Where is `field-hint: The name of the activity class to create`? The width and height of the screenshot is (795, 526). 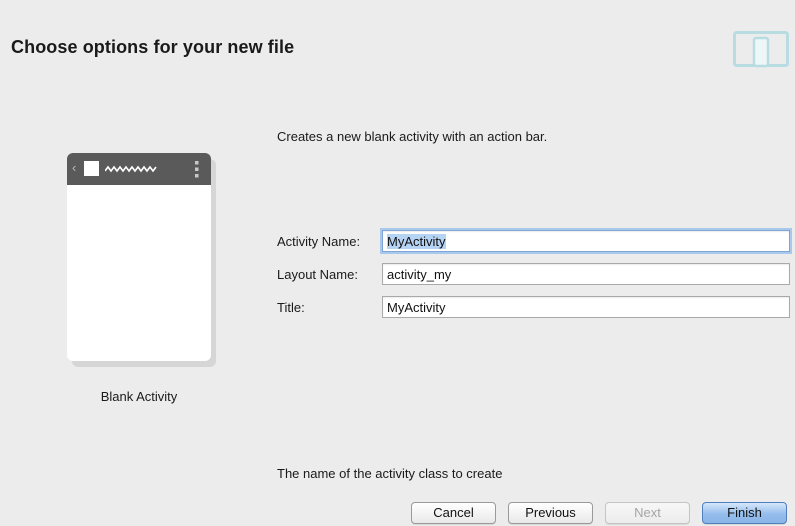 field-hint: The name of the activity class to create is located at coordinates (390, 473).